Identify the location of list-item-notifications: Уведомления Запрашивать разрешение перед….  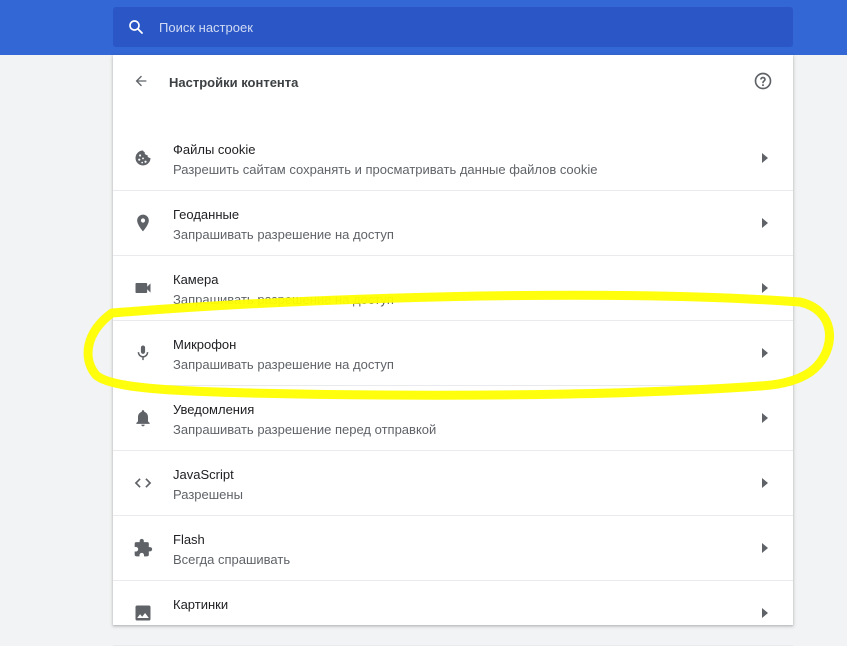
(453, 418).